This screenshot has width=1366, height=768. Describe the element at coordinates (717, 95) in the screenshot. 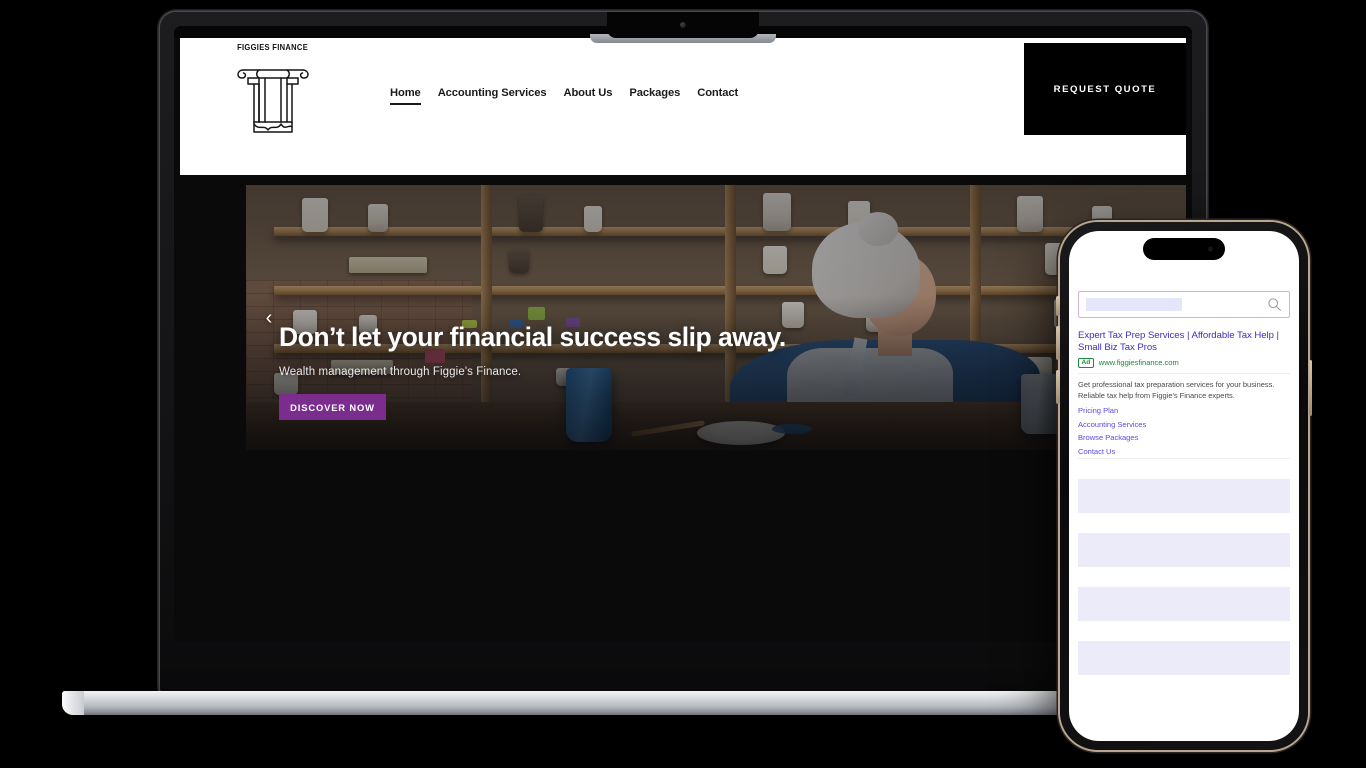

I see `nav-item-contact: Contact` at that location.